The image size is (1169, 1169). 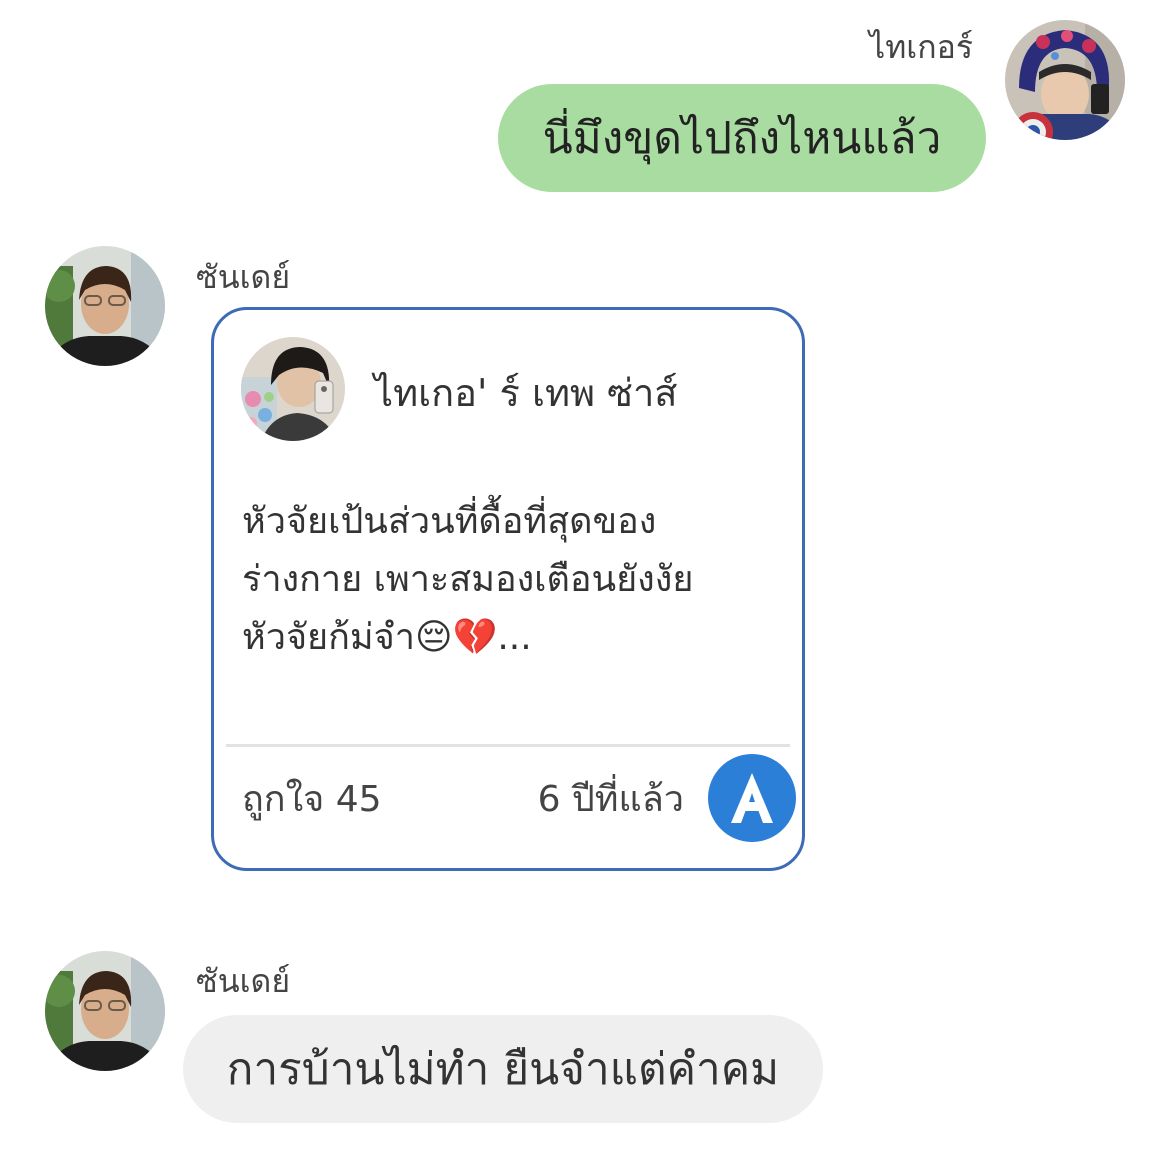 What do you see at coordinates (1065, 80) in the screenshot?
I see `avatar-tiger` at bounding box center [1065, 80].